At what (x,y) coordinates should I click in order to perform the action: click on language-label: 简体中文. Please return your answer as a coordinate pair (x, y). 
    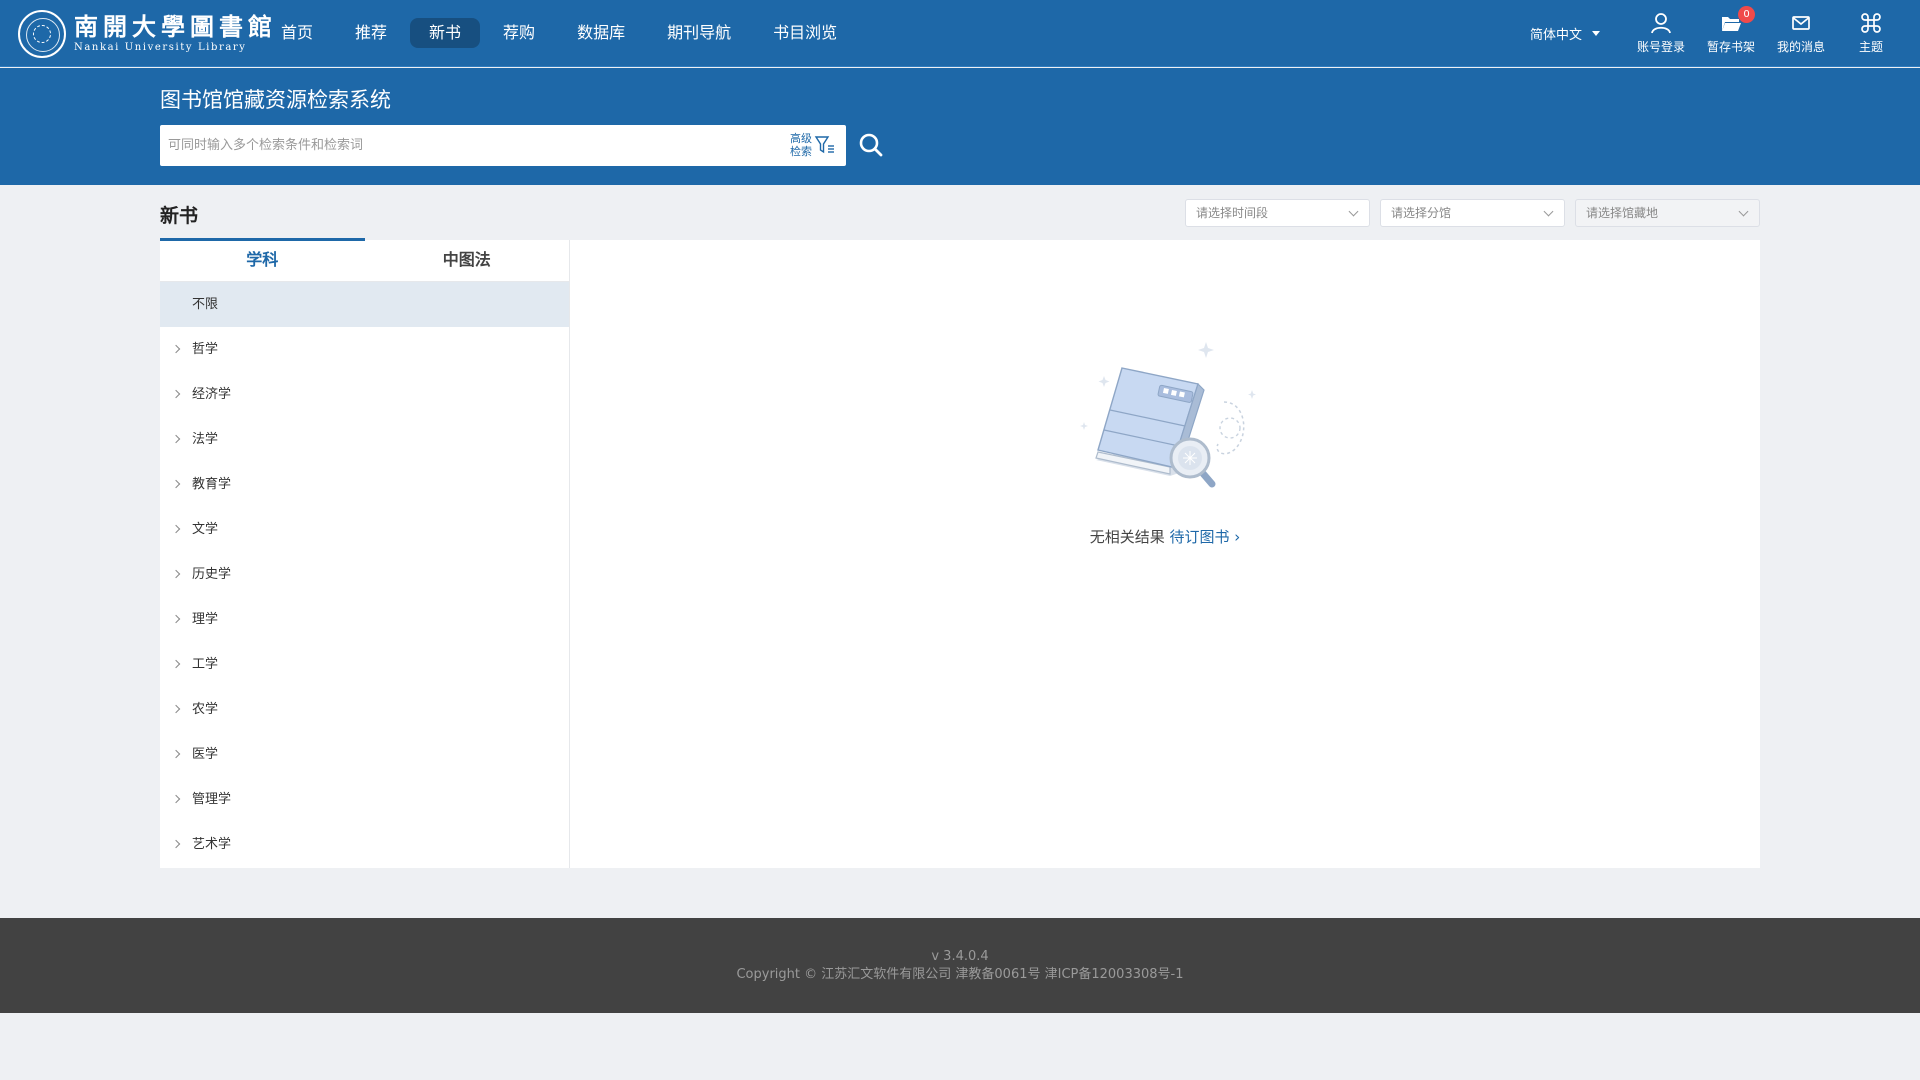
    Looking at the image, I should click on (1556, 35).